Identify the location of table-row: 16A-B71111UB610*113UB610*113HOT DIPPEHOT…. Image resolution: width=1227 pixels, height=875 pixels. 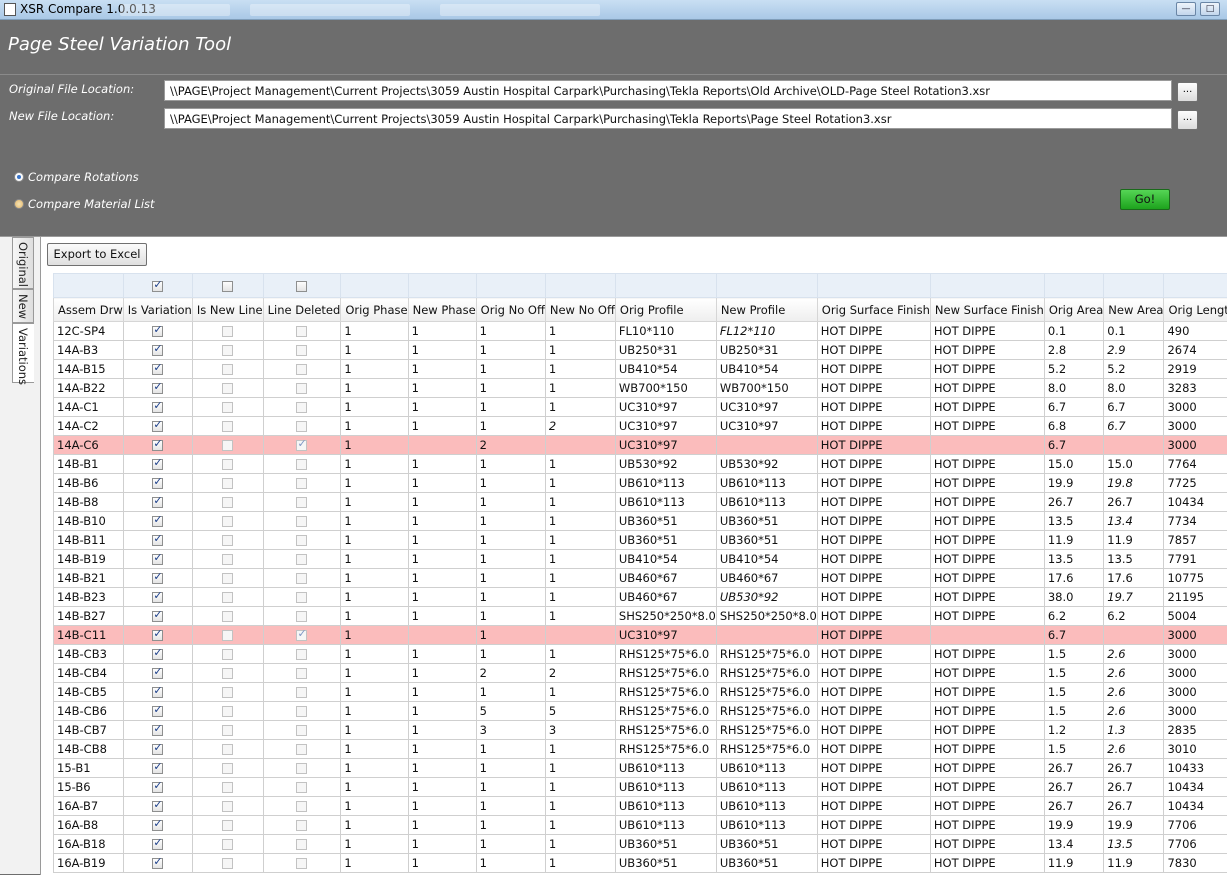
(640, 806).